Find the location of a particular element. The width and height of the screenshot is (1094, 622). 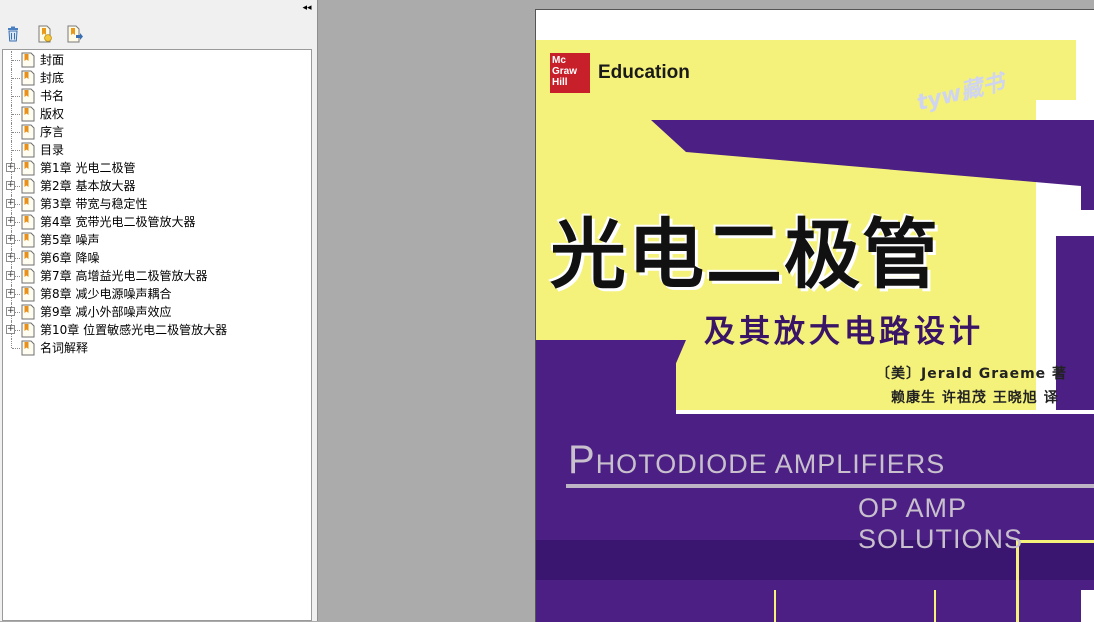

expand-bookmark-button is located at coordinates (76, 35).